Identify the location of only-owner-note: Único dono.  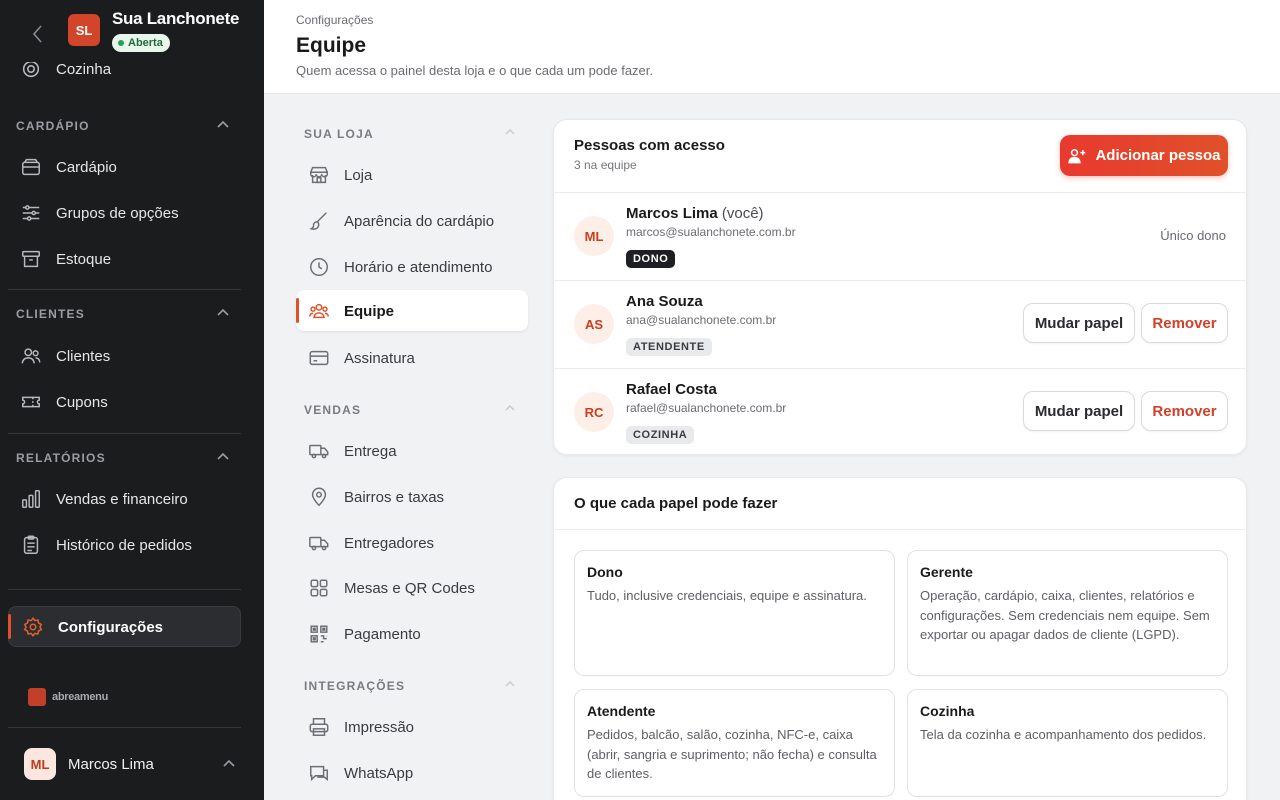
(1193, 235).